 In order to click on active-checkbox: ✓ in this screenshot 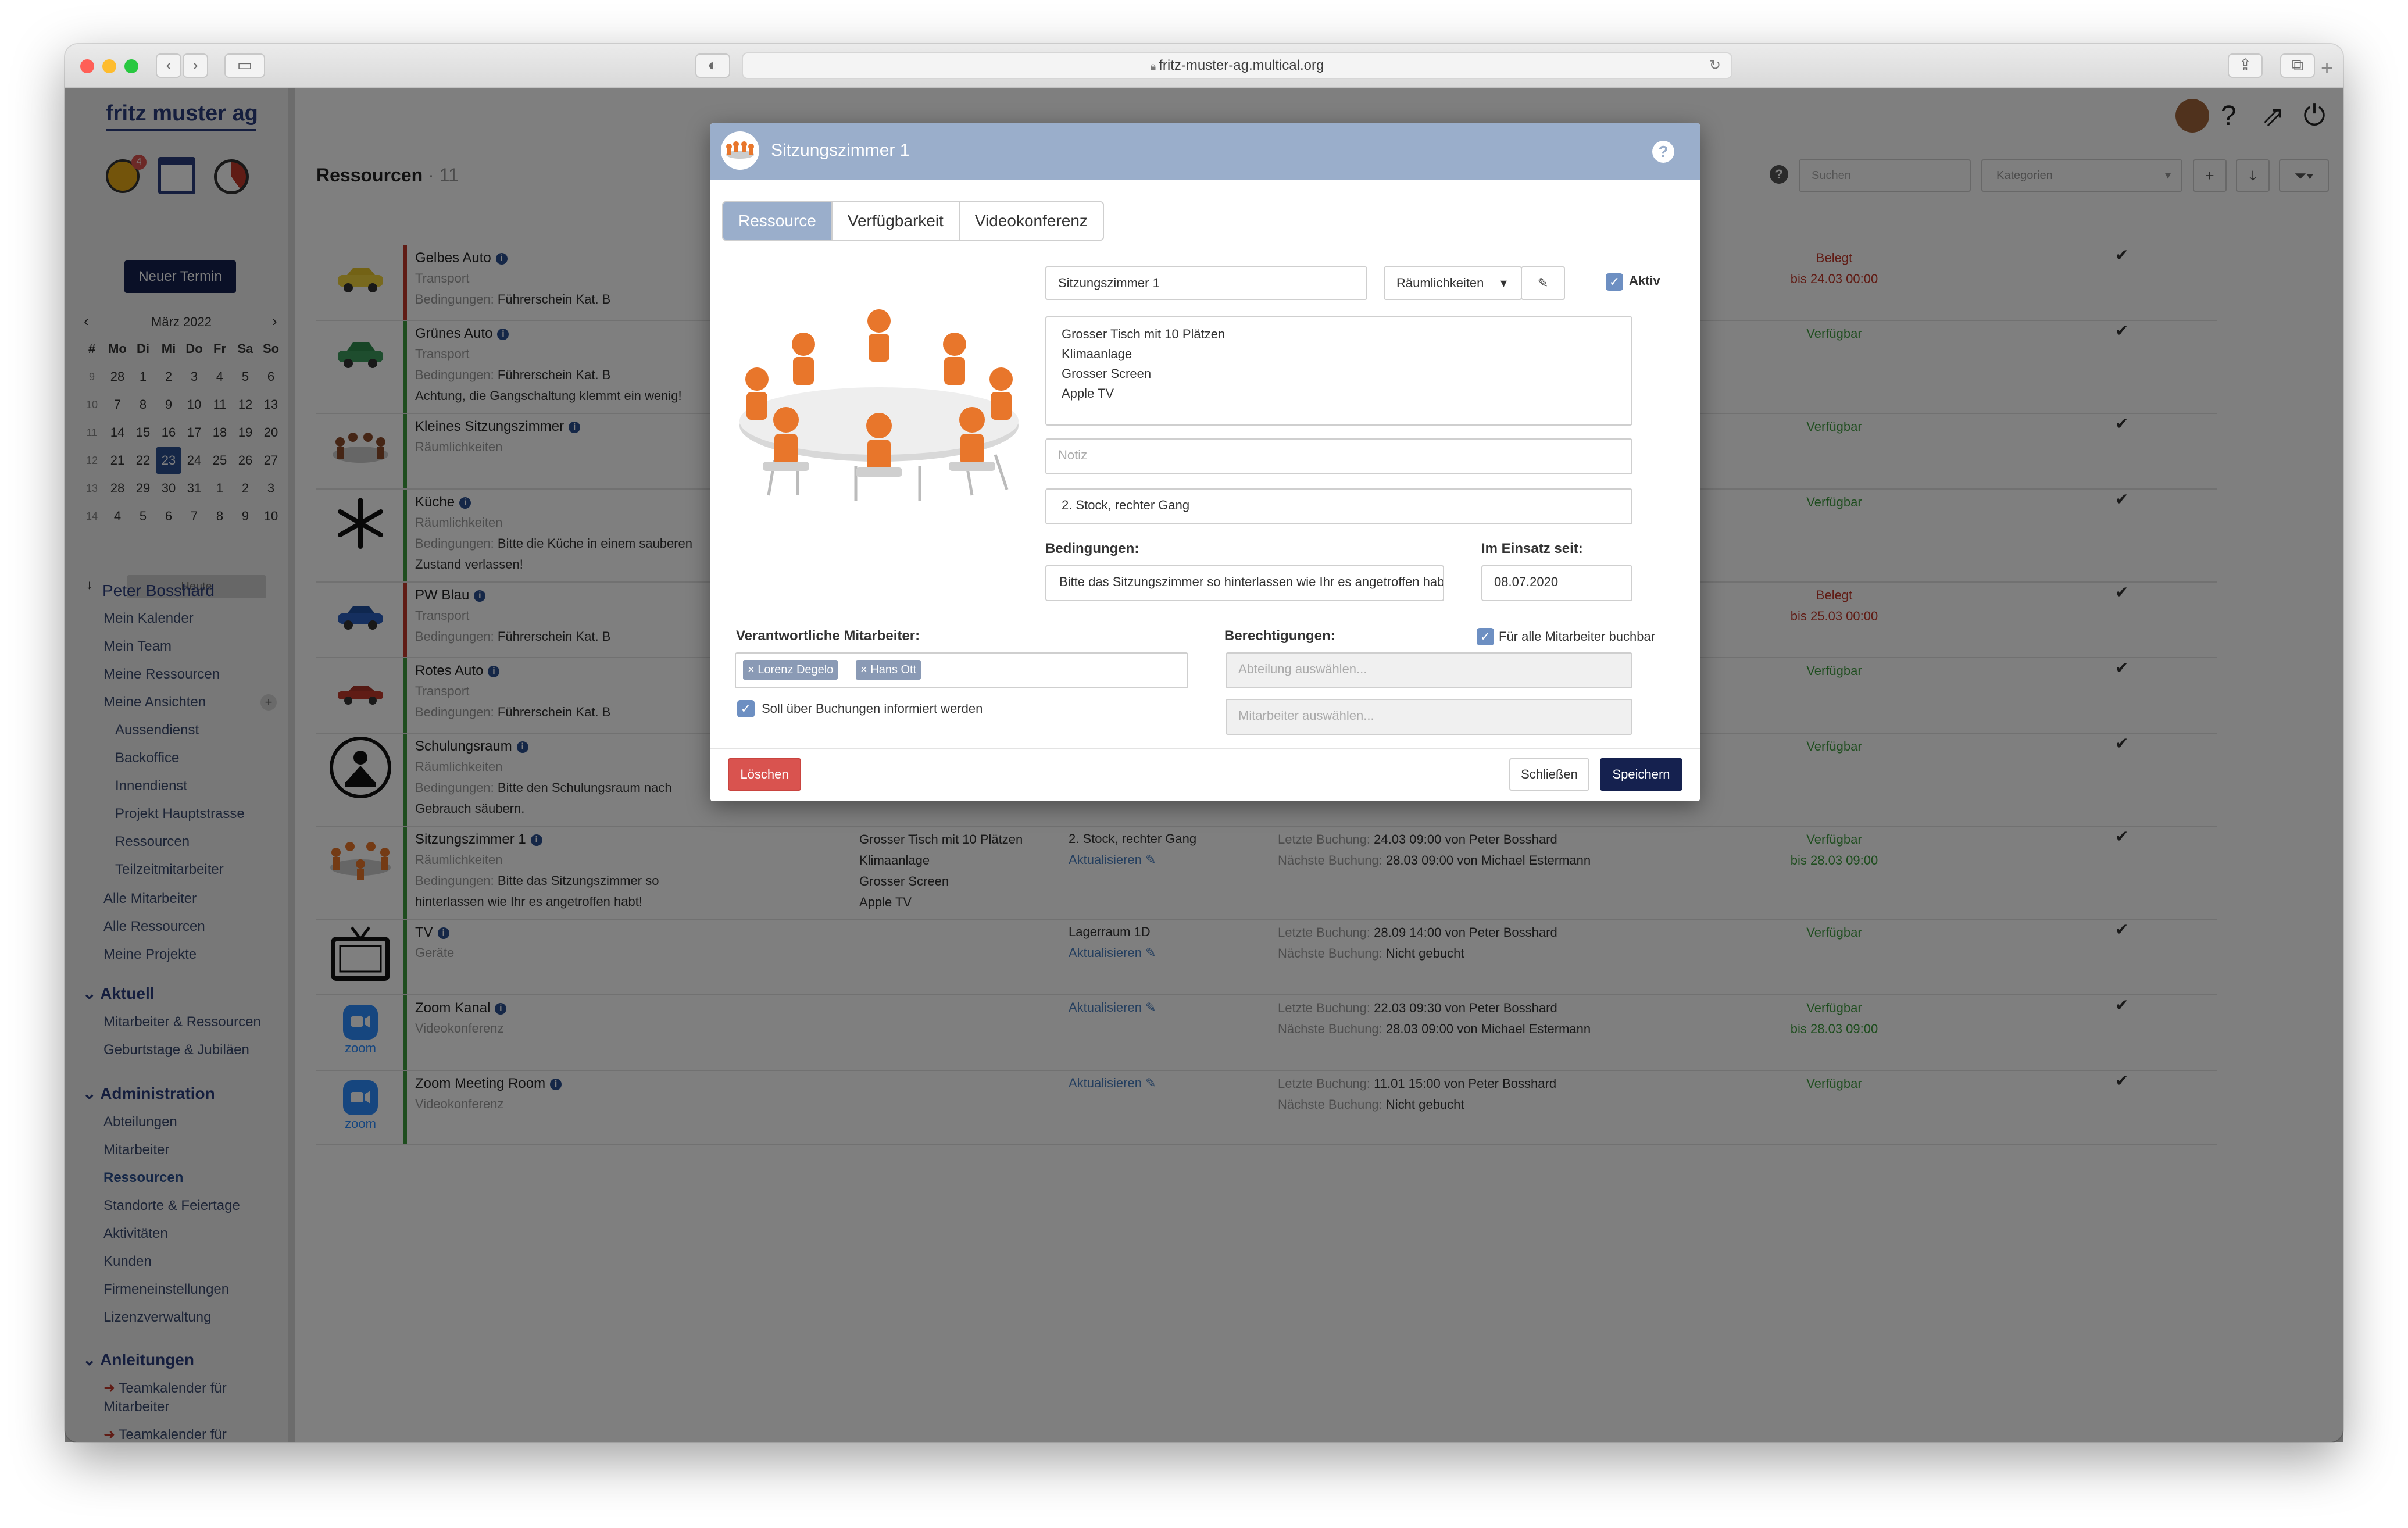, I will do `click(1614, 282)`.